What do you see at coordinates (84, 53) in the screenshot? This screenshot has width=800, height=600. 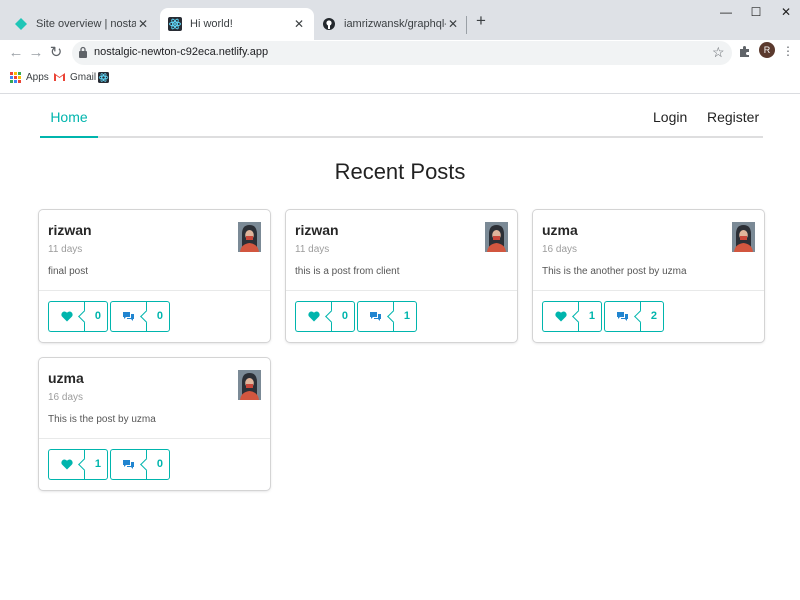 I see `lock-icon` at bounding box center [84, 53].